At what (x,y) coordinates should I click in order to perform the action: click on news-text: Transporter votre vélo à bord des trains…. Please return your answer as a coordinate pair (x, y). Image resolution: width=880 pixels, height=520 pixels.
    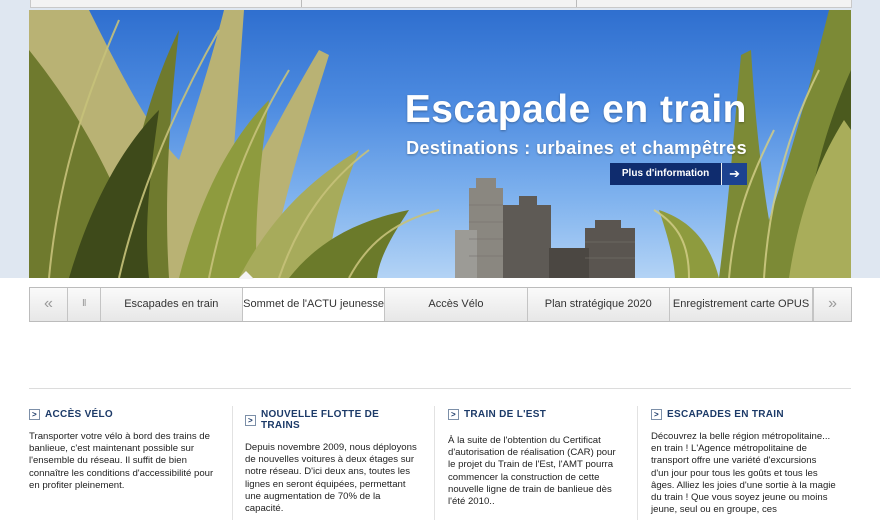
    Looking at the image, I should click on (121, 461).